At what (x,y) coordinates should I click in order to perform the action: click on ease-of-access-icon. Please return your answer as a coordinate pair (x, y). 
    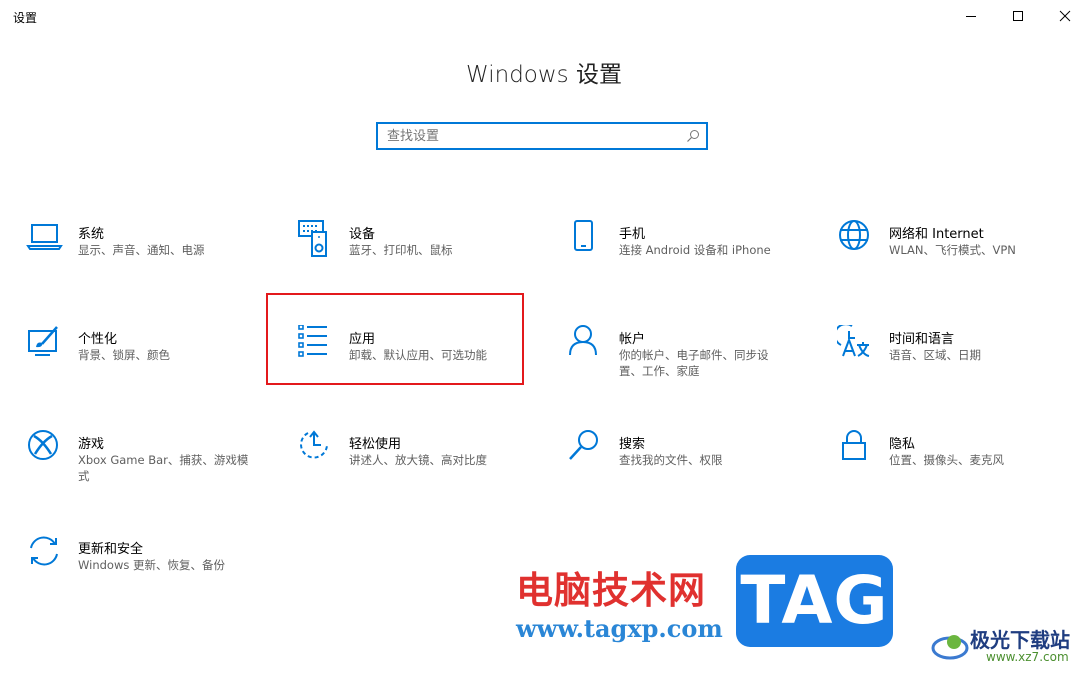
    Looking at the image, I should click on (314, 444).